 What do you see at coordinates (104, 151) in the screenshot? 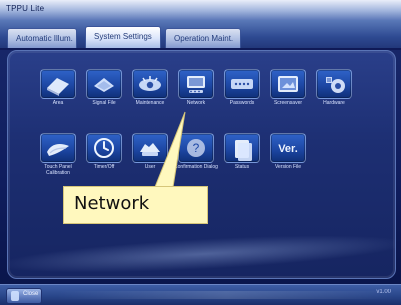
I see `timer-tile: Timer/Off` at bounding box center [104, 151].